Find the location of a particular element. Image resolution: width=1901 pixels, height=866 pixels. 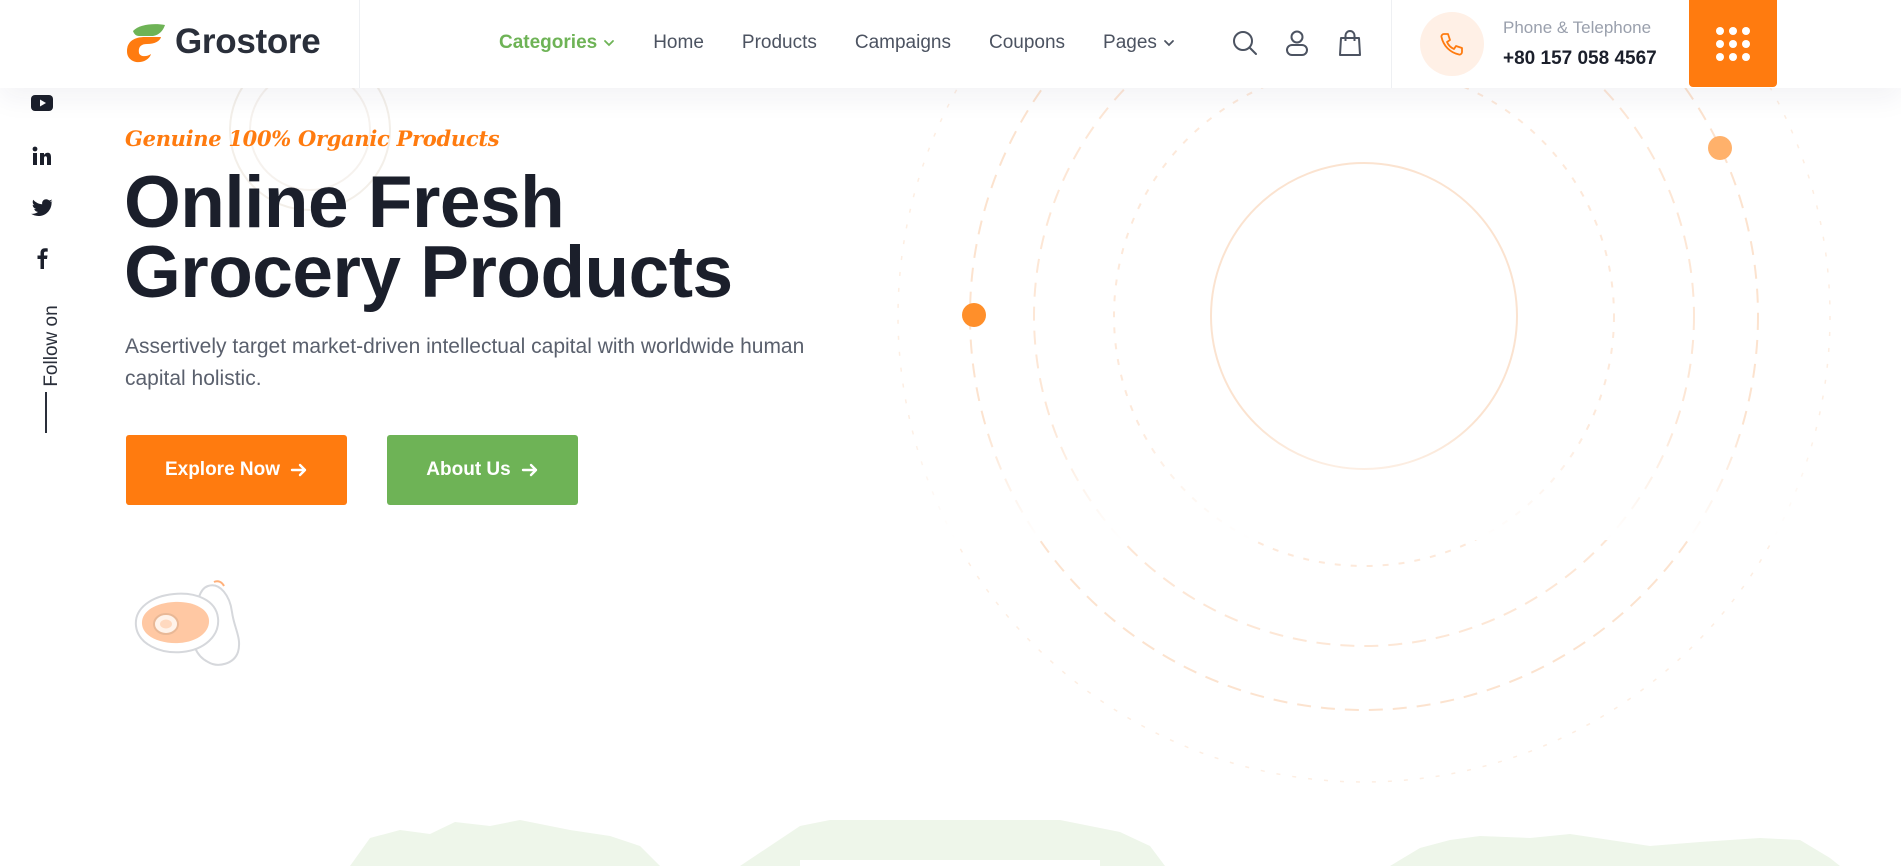

hero-tagline: Genuine 100% Organic Products is located at coordinates (312, 138).